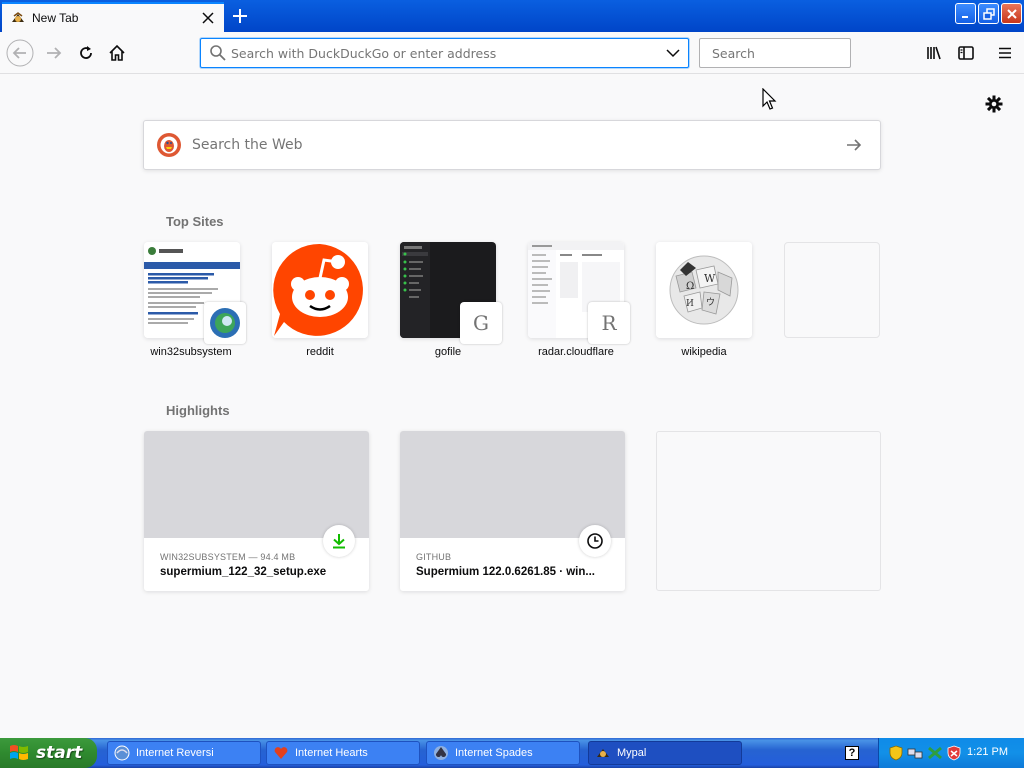  What do you see at coordinates (448, 352) in the screenshot?
I see `top-site-label: gofile` at bounding box center [448, 352].